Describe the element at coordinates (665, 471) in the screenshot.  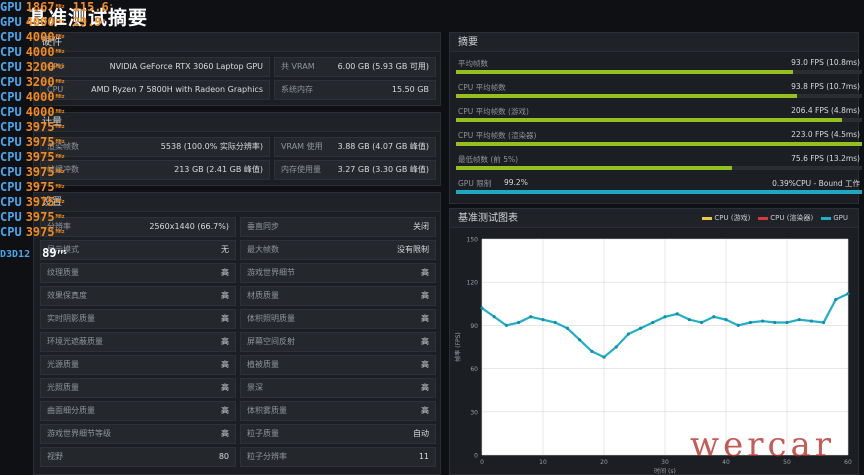
I see `x-axis-label: 时间 (s)` at that location.